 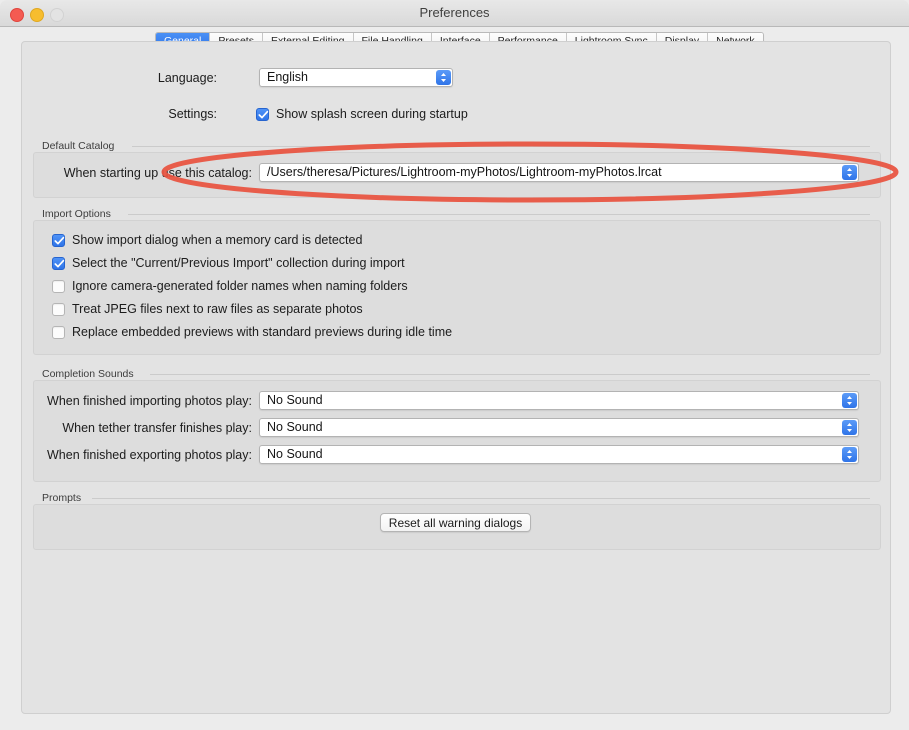 What do you see at coordinates (559, 427) in the screenshot?
I see `tether-sound-dropdown: No Sound` at bounding box center [559, 427].